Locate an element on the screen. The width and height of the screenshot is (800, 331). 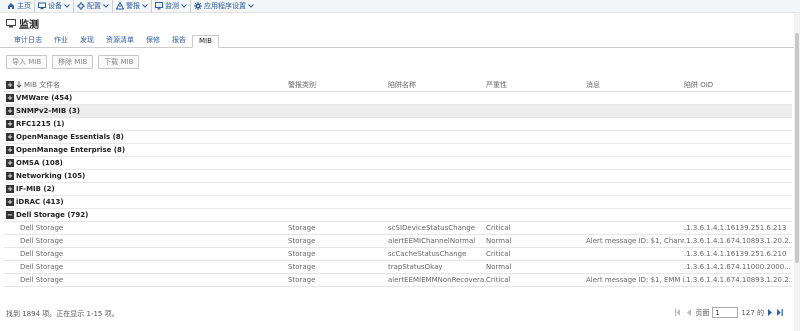
column-header-severity: 严重性 is located at coordinates (536, 85).